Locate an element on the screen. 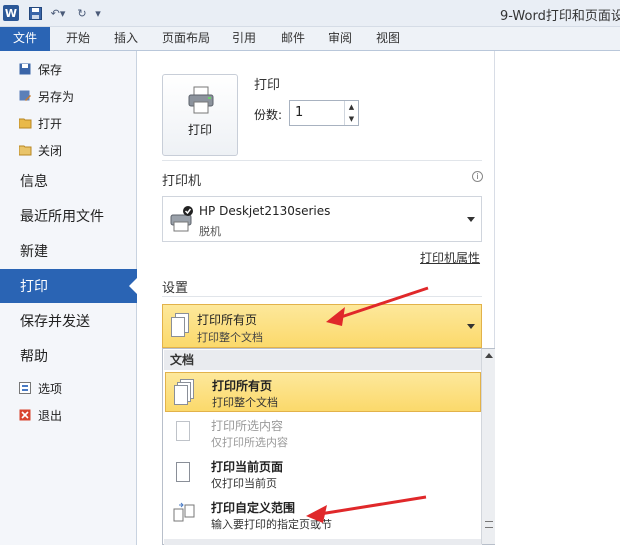  tab-review: 审阅 is located at coordinates (340, 39).